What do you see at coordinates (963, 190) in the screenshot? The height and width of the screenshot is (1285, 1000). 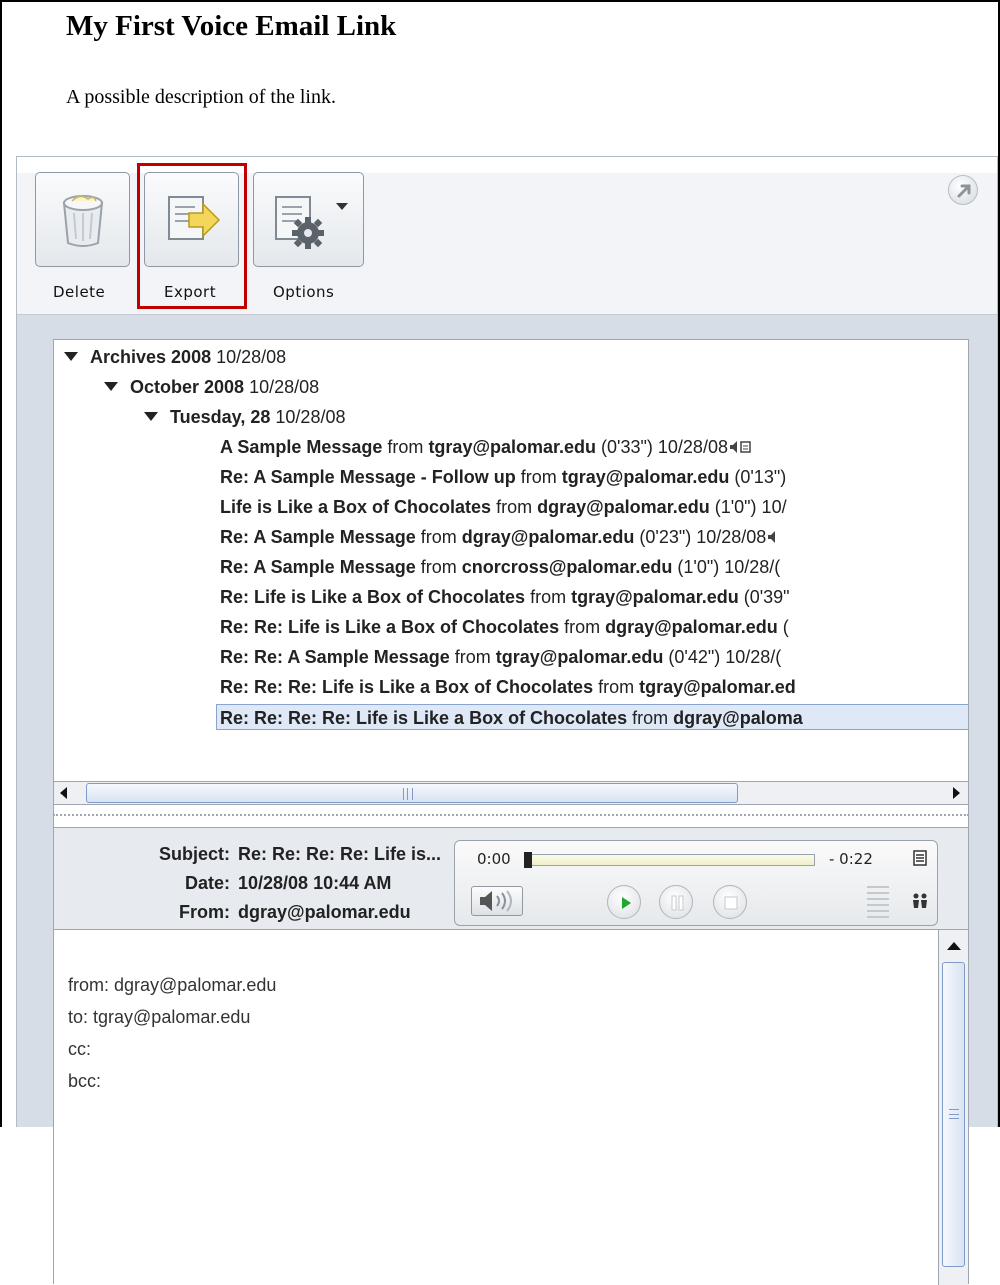 I see `external-link-icon` at bounding box center [963, 190].